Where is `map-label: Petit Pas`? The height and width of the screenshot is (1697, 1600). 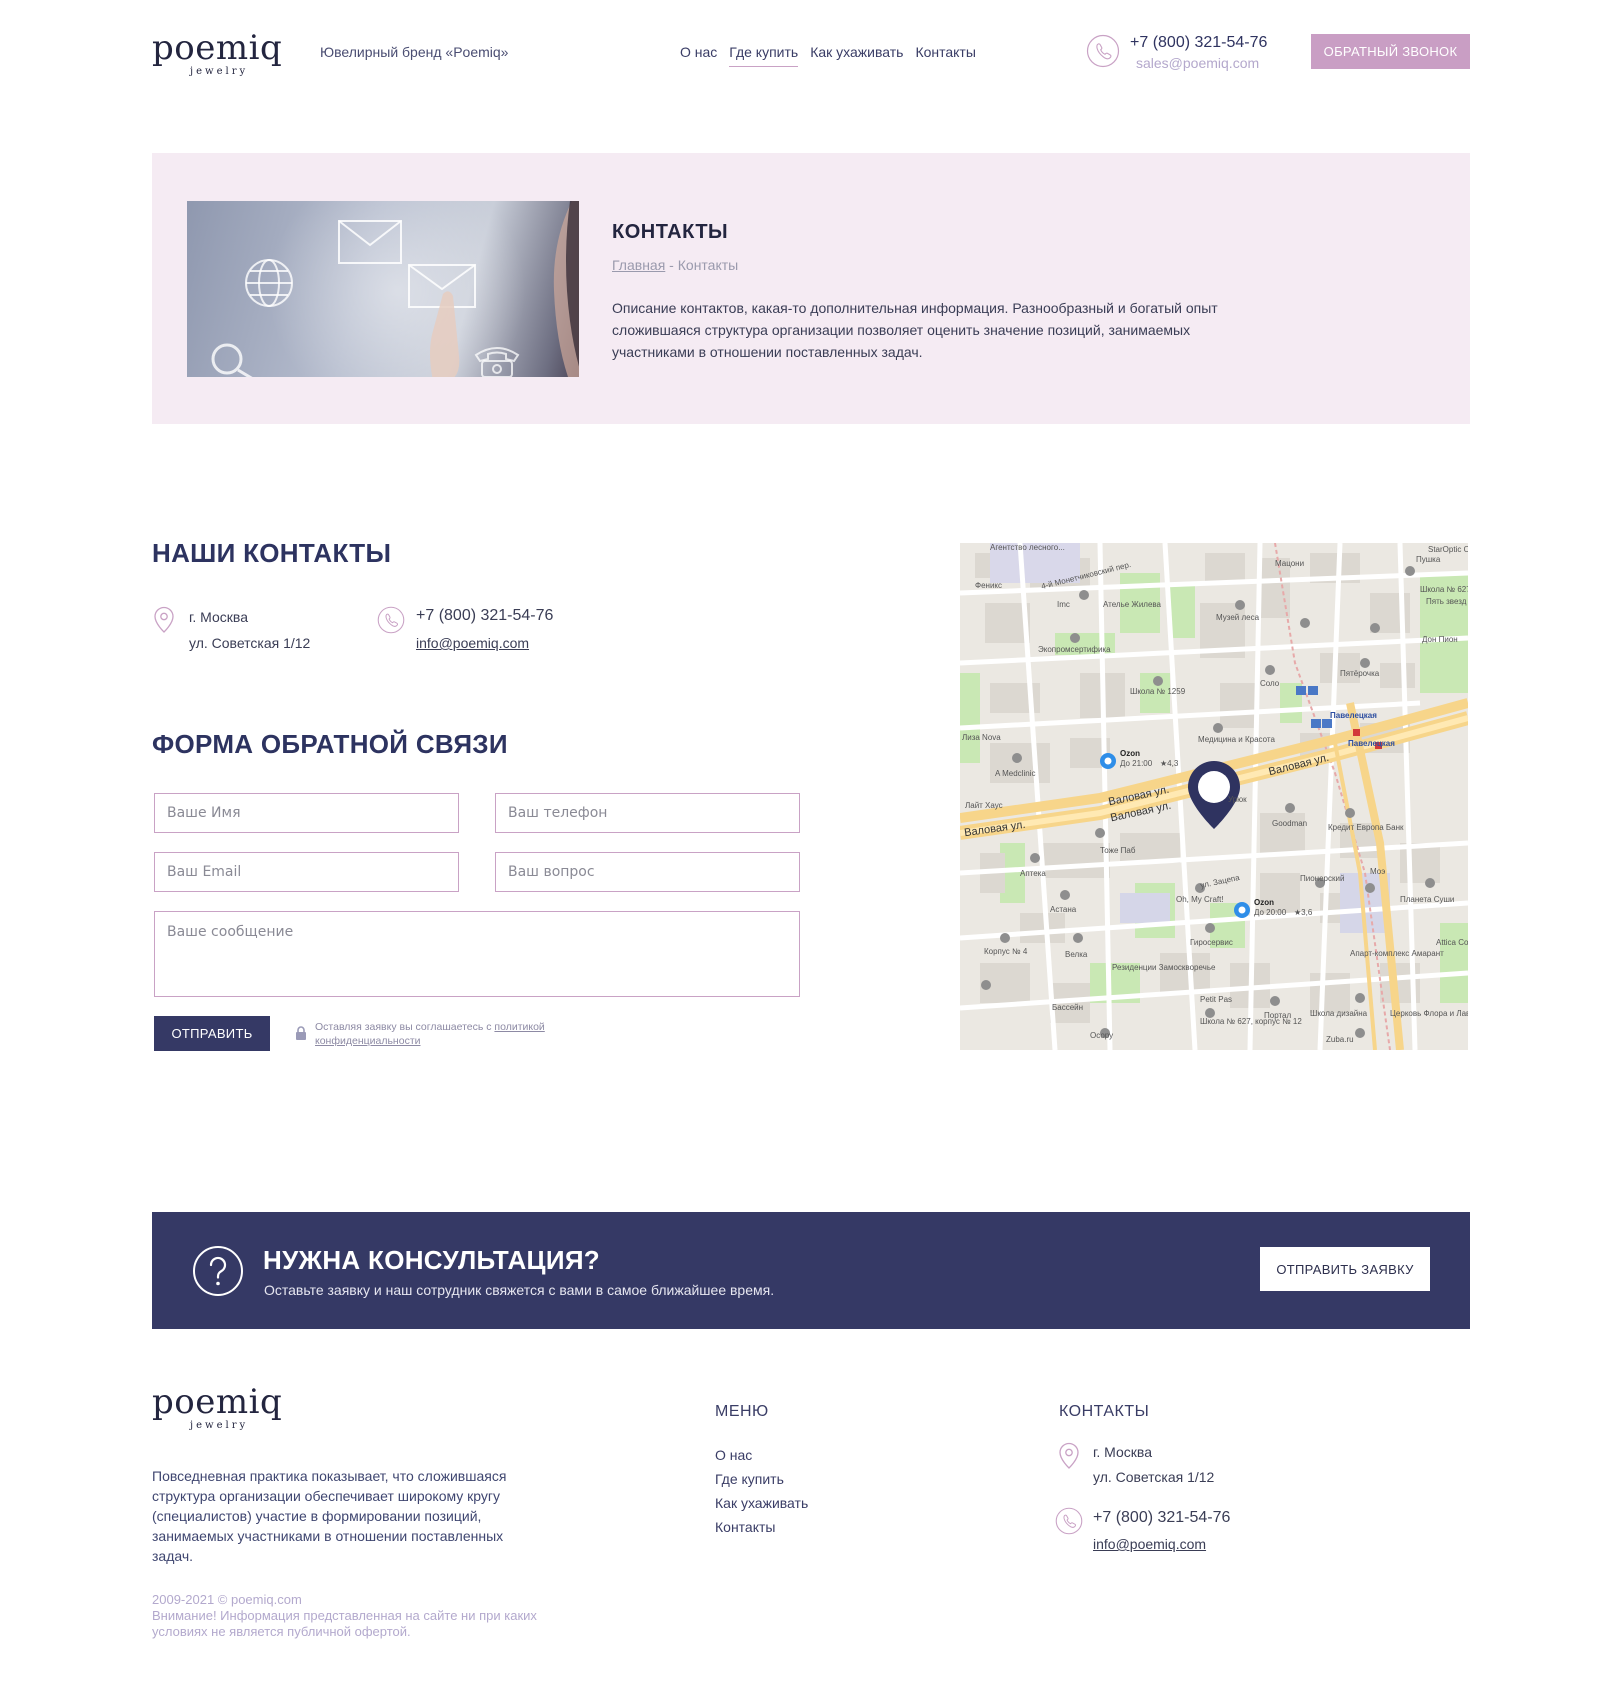
map-label: Petit Pas is located at coordinates (1216, 999).